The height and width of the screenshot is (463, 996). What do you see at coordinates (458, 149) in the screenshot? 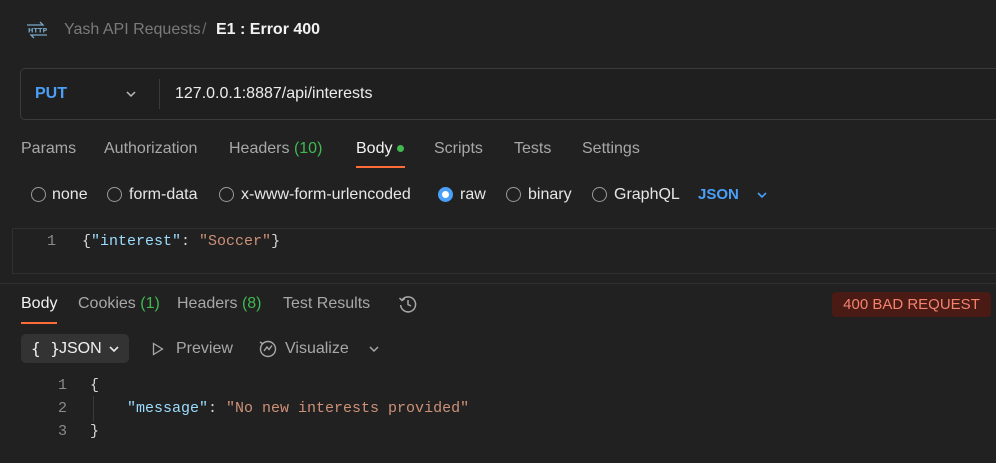
I see `tab-scripts: Scripts` at bounding box center [458, 149].